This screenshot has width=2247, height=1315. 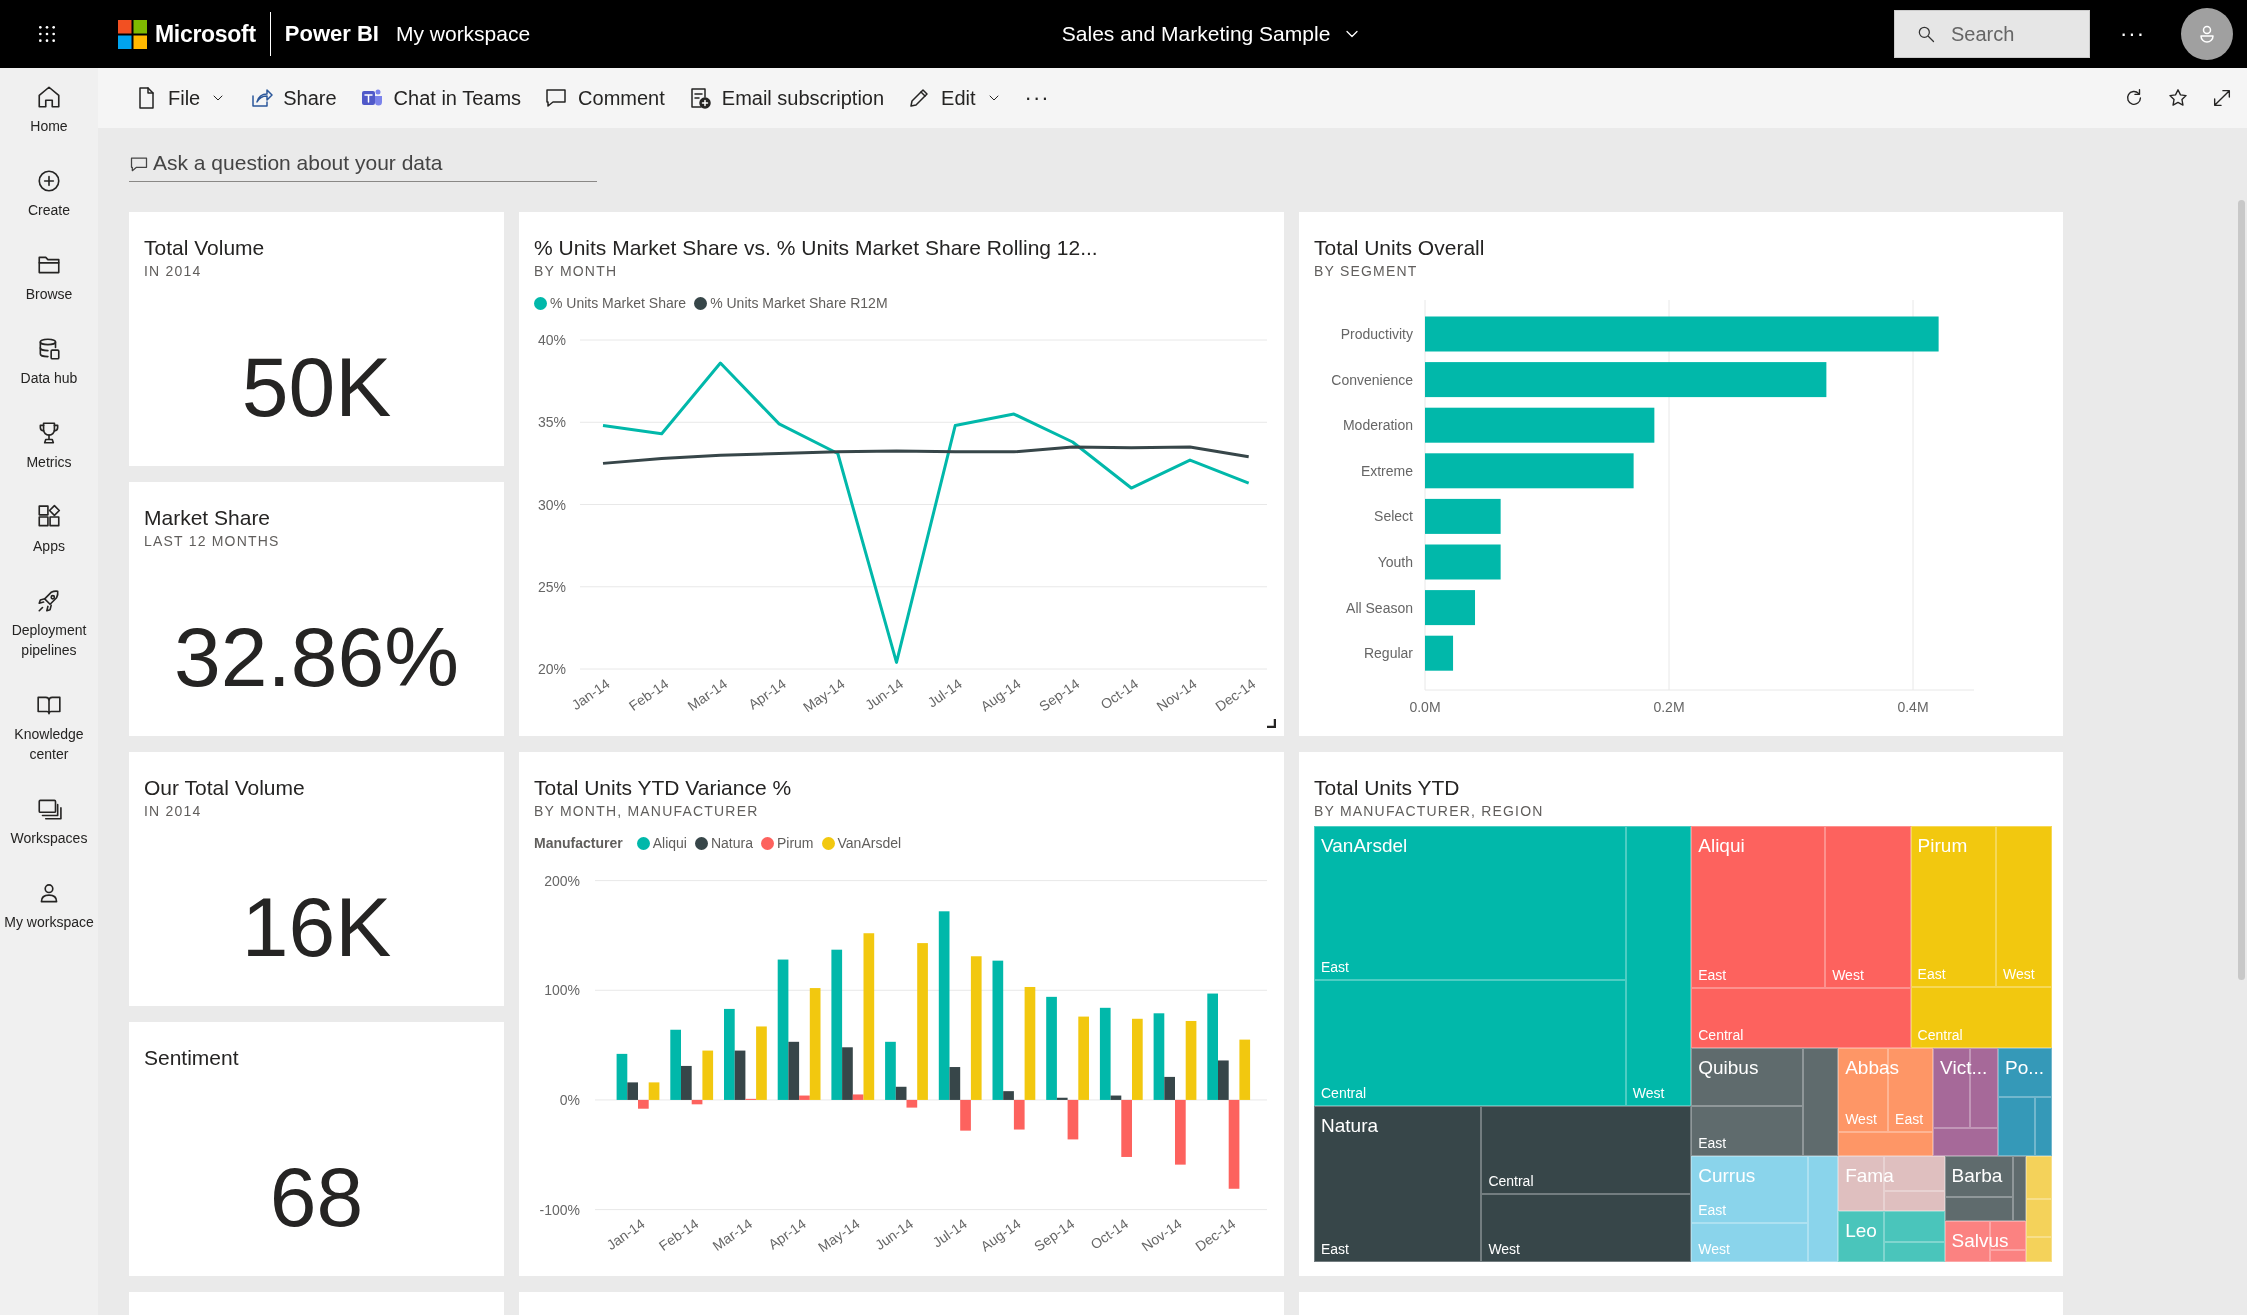 I want to click on nav-item: My workspace, so click(x=49, y=906).